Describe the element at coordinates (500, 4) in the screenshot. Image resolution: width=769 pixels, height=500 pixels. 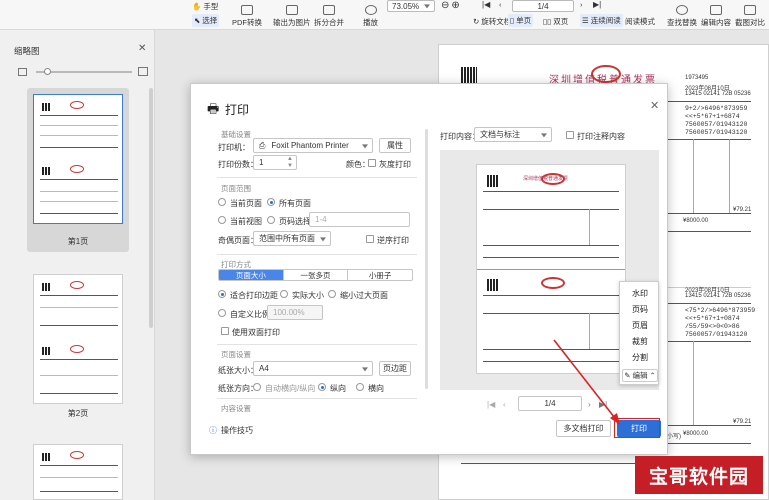
I see `prev-page-icon: ‹` at that location.